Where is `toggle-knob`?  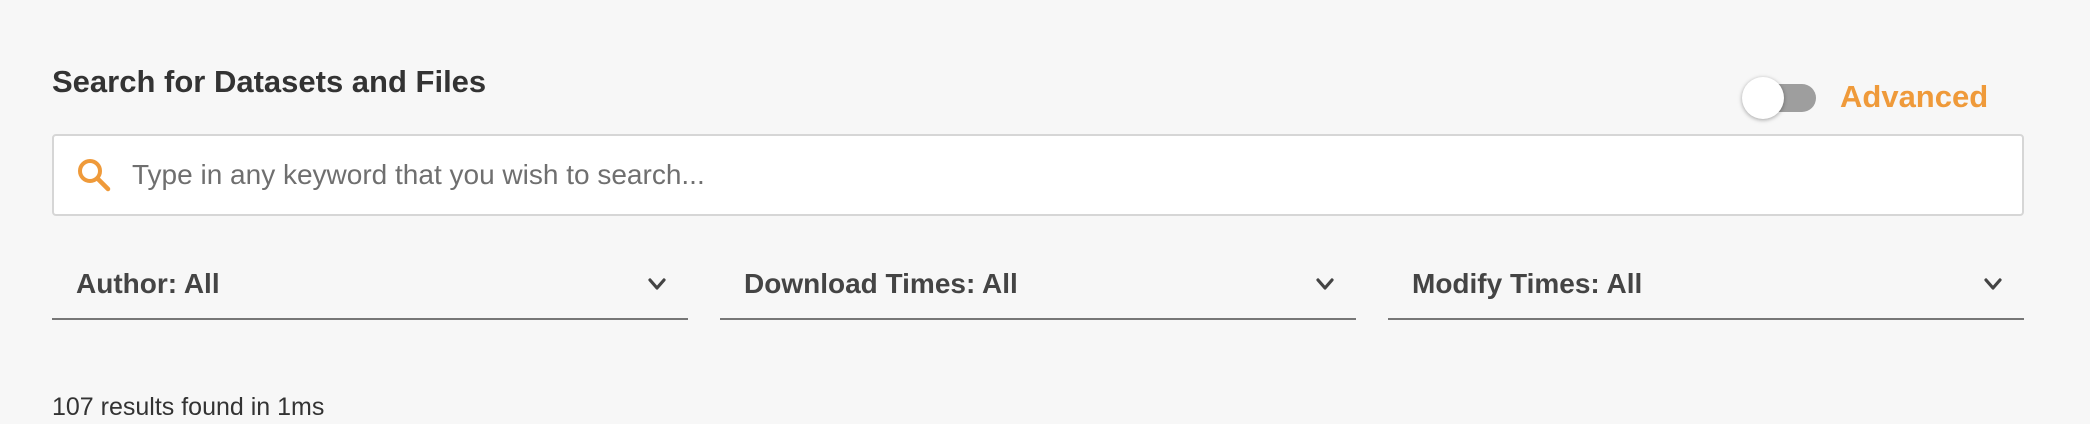
toggle-knob is located at coordinates (1763, 98).